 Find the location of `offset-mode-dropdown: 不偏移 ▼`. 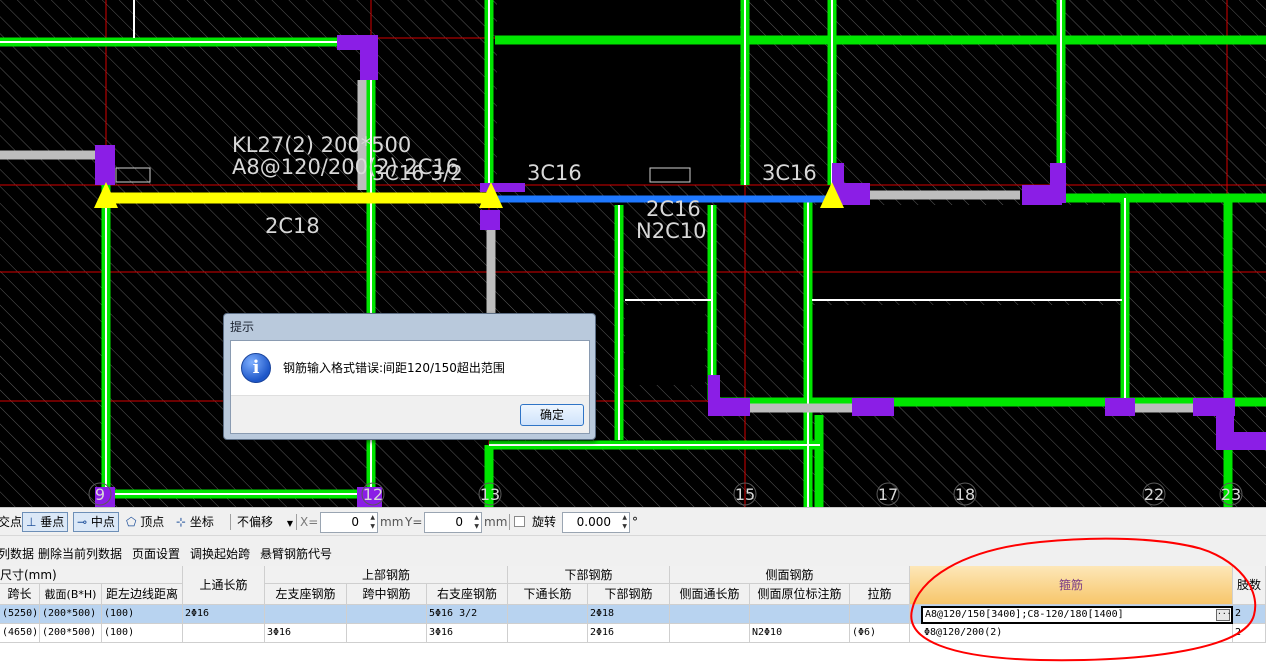

offset-mode-dropdown: 不偏移 ▼ is located at coordinates (265, 522).